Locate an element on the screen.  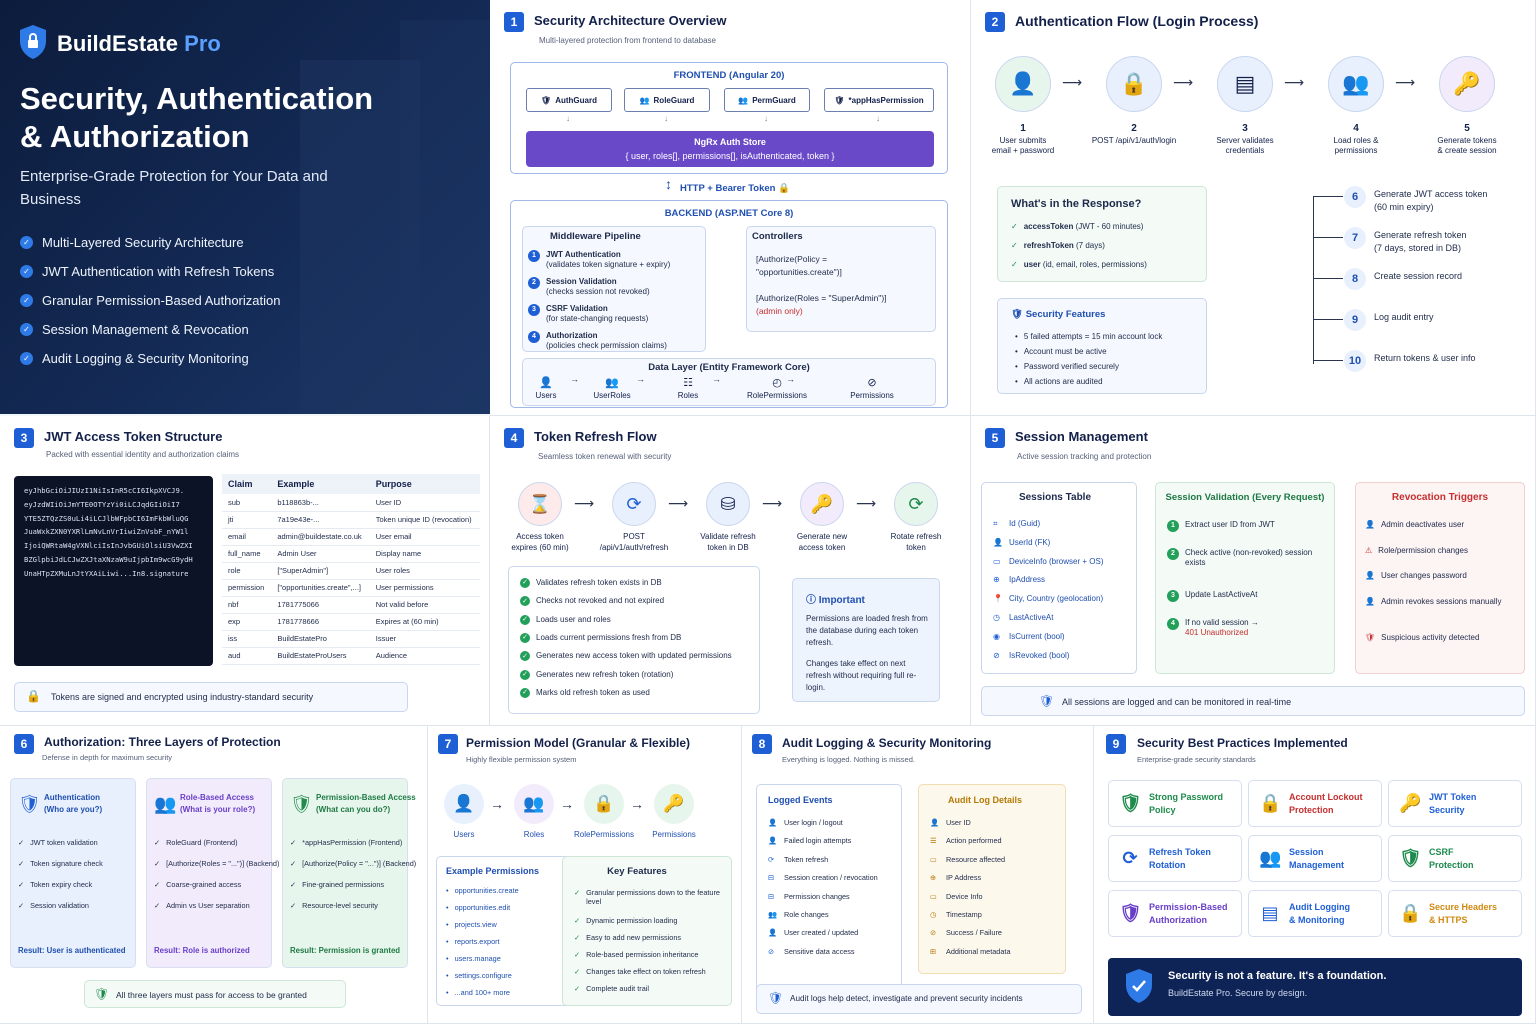
audit-detail: ⊕ IP Address is located at coordinates (956, 878).